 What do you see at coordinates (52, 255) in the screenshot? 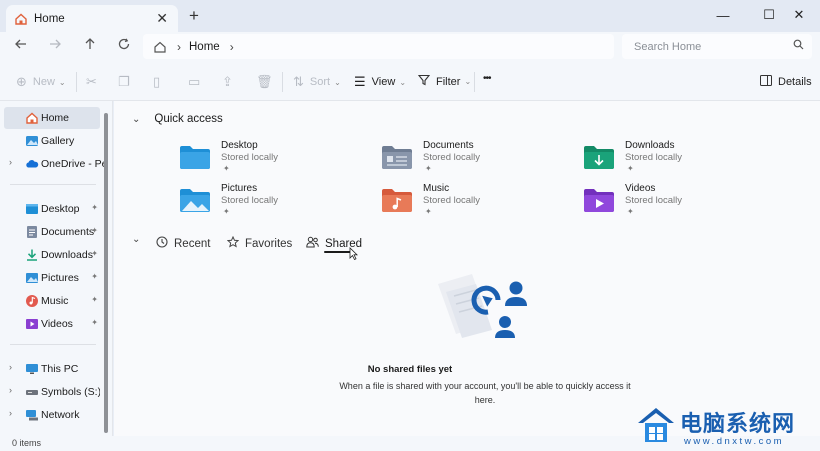
I see `sidebar-item-downloads: Downloads ✦` at bounding box center [52, 255].